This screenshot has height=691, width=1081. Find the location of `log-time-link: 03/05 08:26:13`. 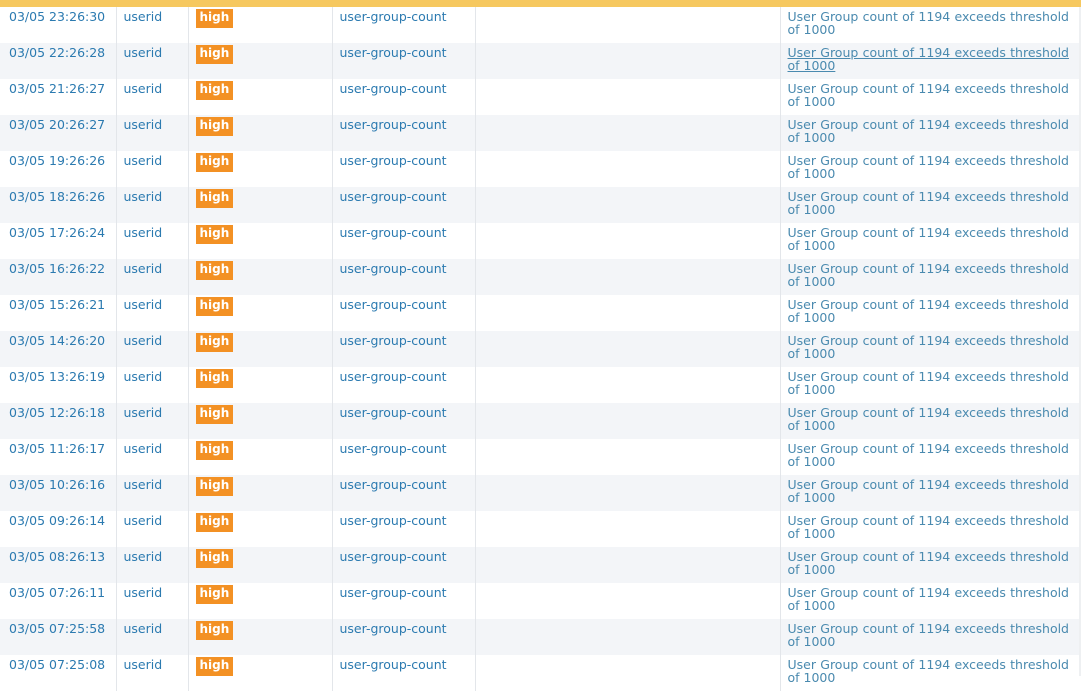

log-time-link: 03/05 08:26:13 is located at coordinates (58, 555).